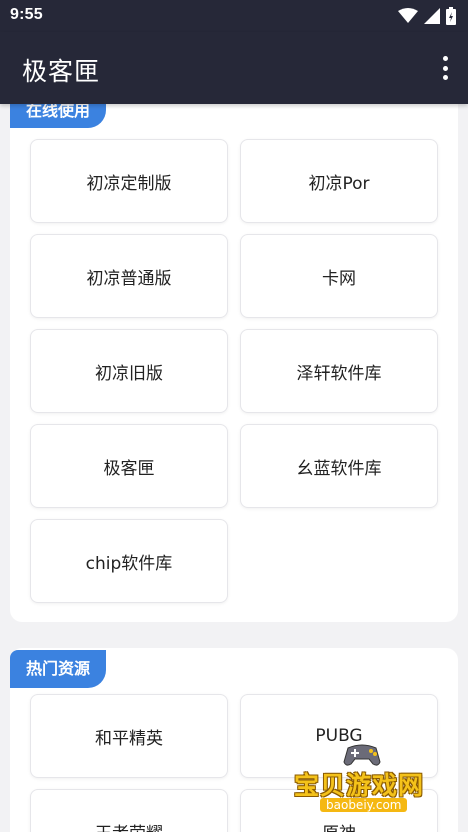 This screenshot has height=832, width=468. I want to click on watermark-text: 宝贝游戏网, so click(359, 785).